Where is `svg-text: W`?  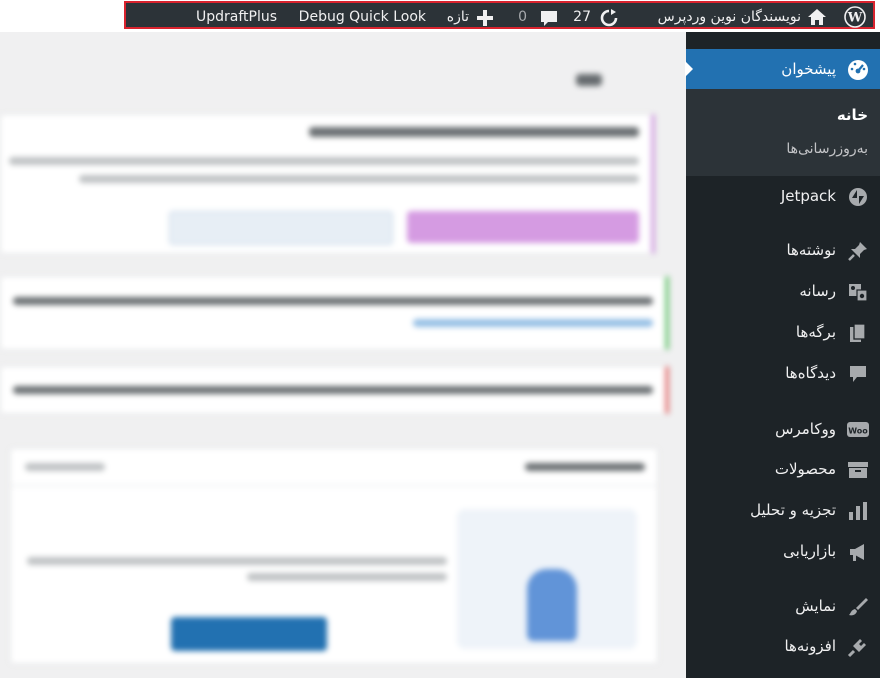
svg-text: W is located at coordinates (855, 18).